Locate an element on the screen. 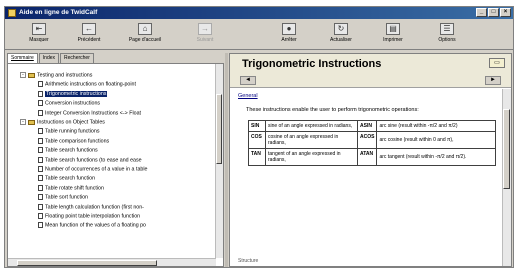  tree-hscroll-thumb is located at coordinates (87, 263).